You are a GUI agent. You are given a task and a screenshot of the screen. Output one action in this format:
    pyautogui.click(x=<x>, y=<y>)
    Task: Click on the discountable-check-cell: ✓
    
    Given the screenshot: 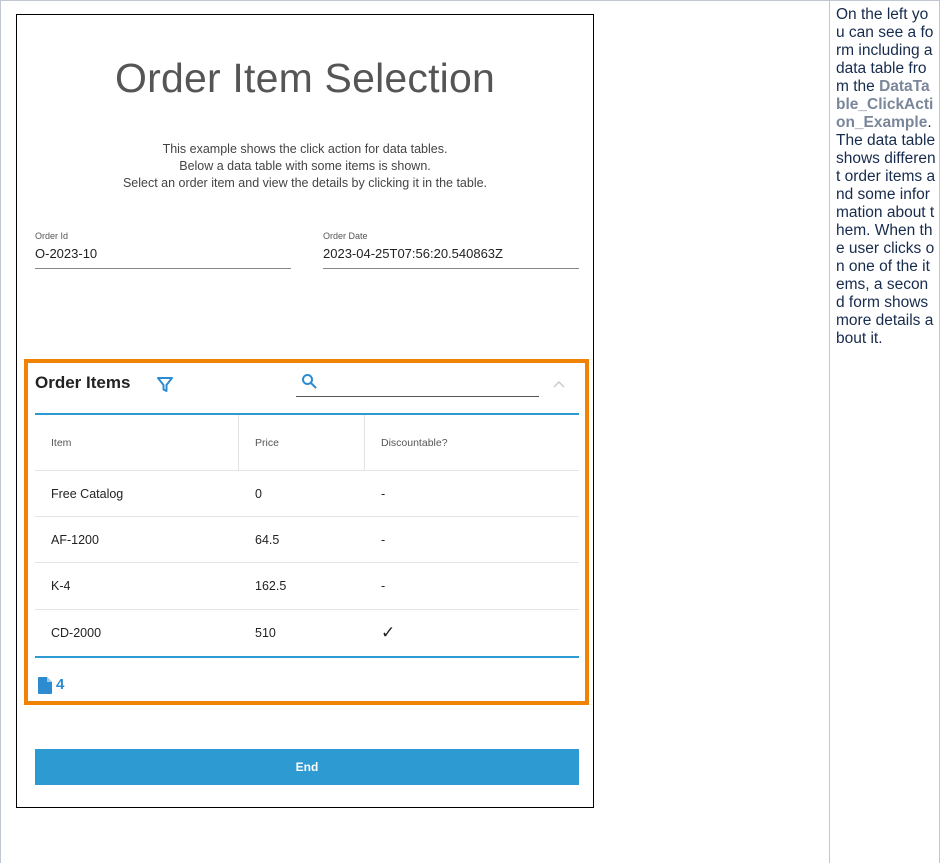 What is the action you would take?
    pyautogui.click(x=388, y=632)
    